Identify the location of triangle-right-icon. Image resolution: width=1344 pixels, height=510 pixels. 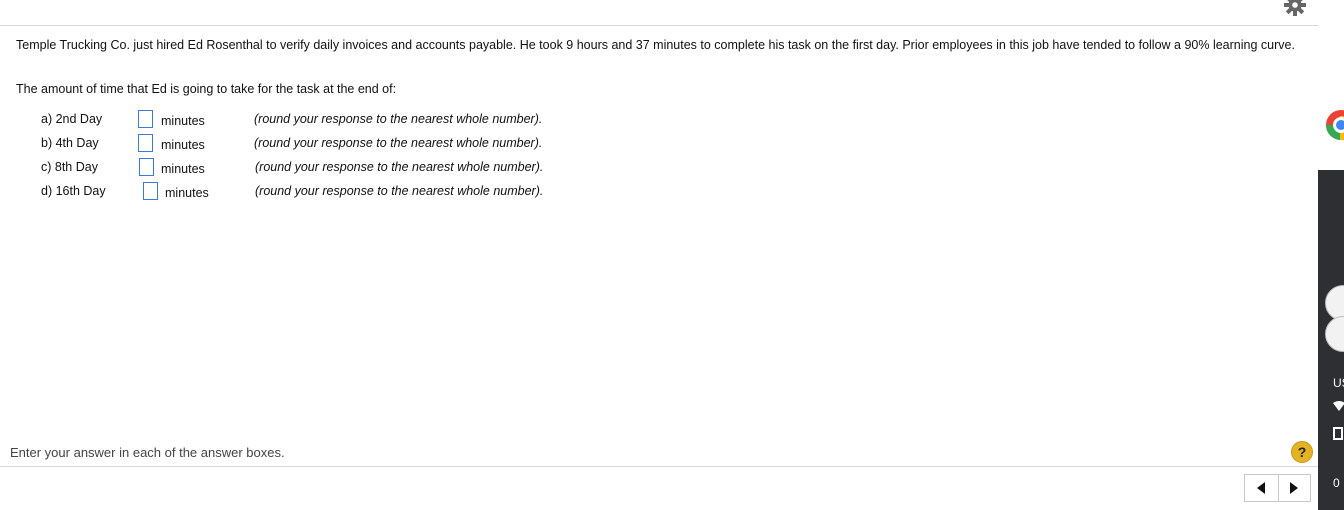
(1294, 488).